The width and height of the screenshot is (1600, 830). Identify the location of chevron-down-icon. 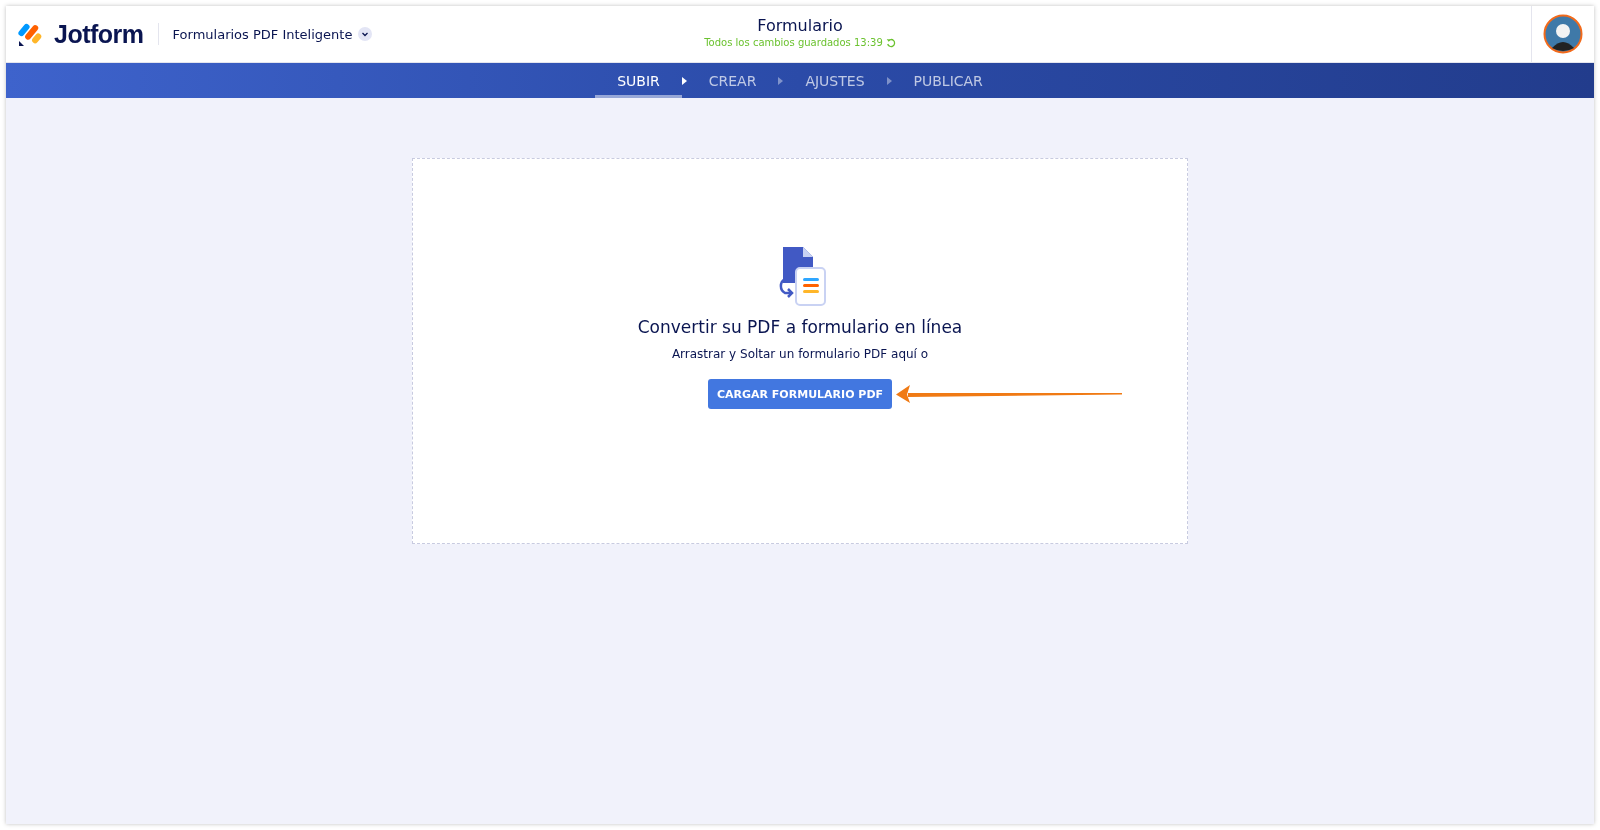
(365, 34).